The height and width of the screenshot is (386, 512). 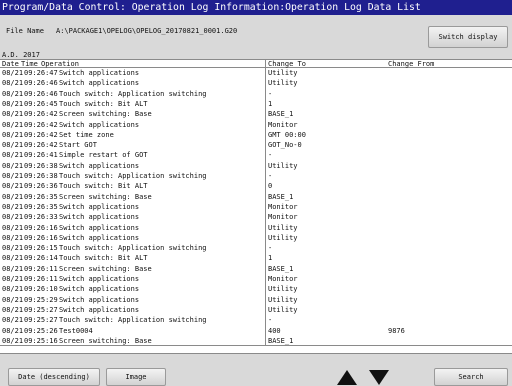 I want to click on log-row: 08/21 09:26:47 Switch applications Utility, so click(x=256, y=73).